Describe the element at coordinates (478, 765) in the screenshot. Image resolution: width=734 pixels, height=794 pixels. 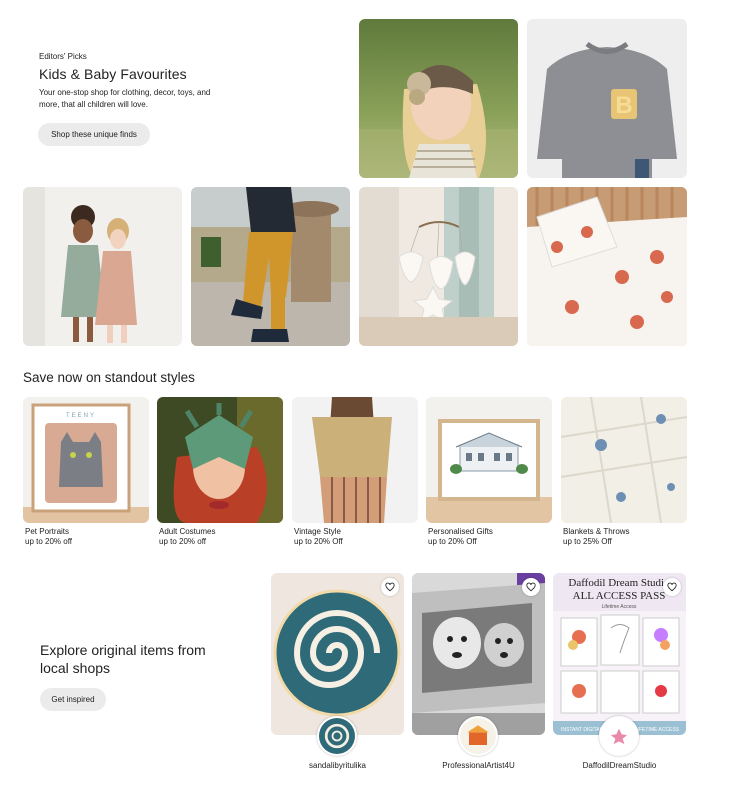
I see `shop-name: ProfessionalArtist4U` at that location.